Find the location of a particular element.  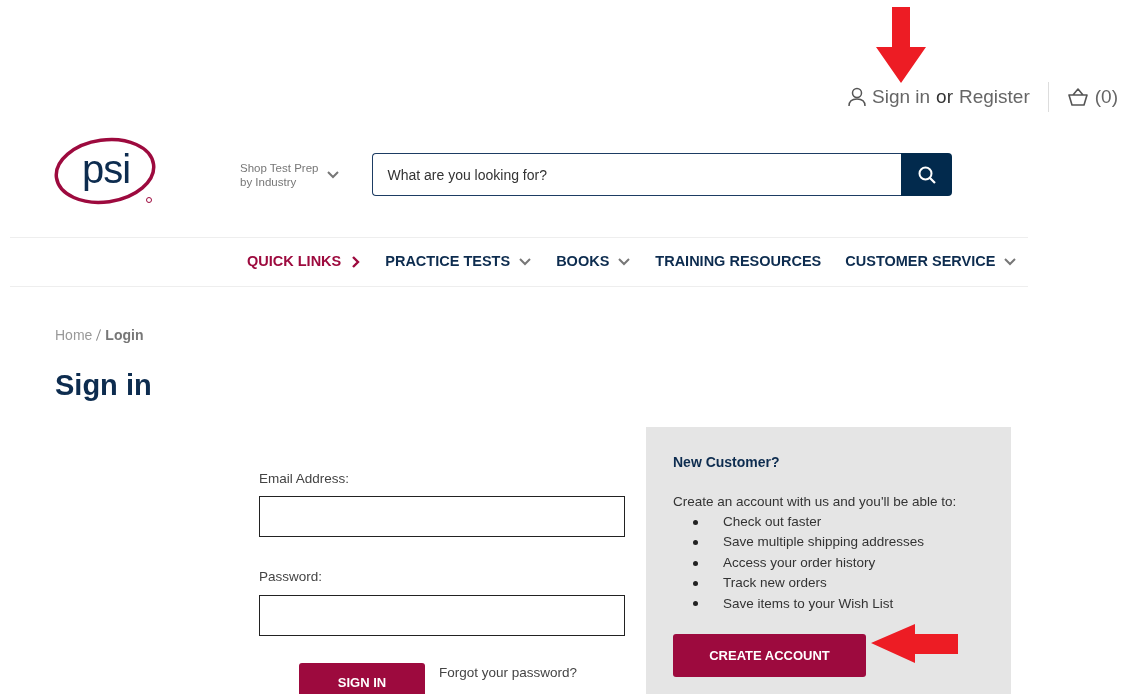

or-text: or is located at coordinates (944, 96).